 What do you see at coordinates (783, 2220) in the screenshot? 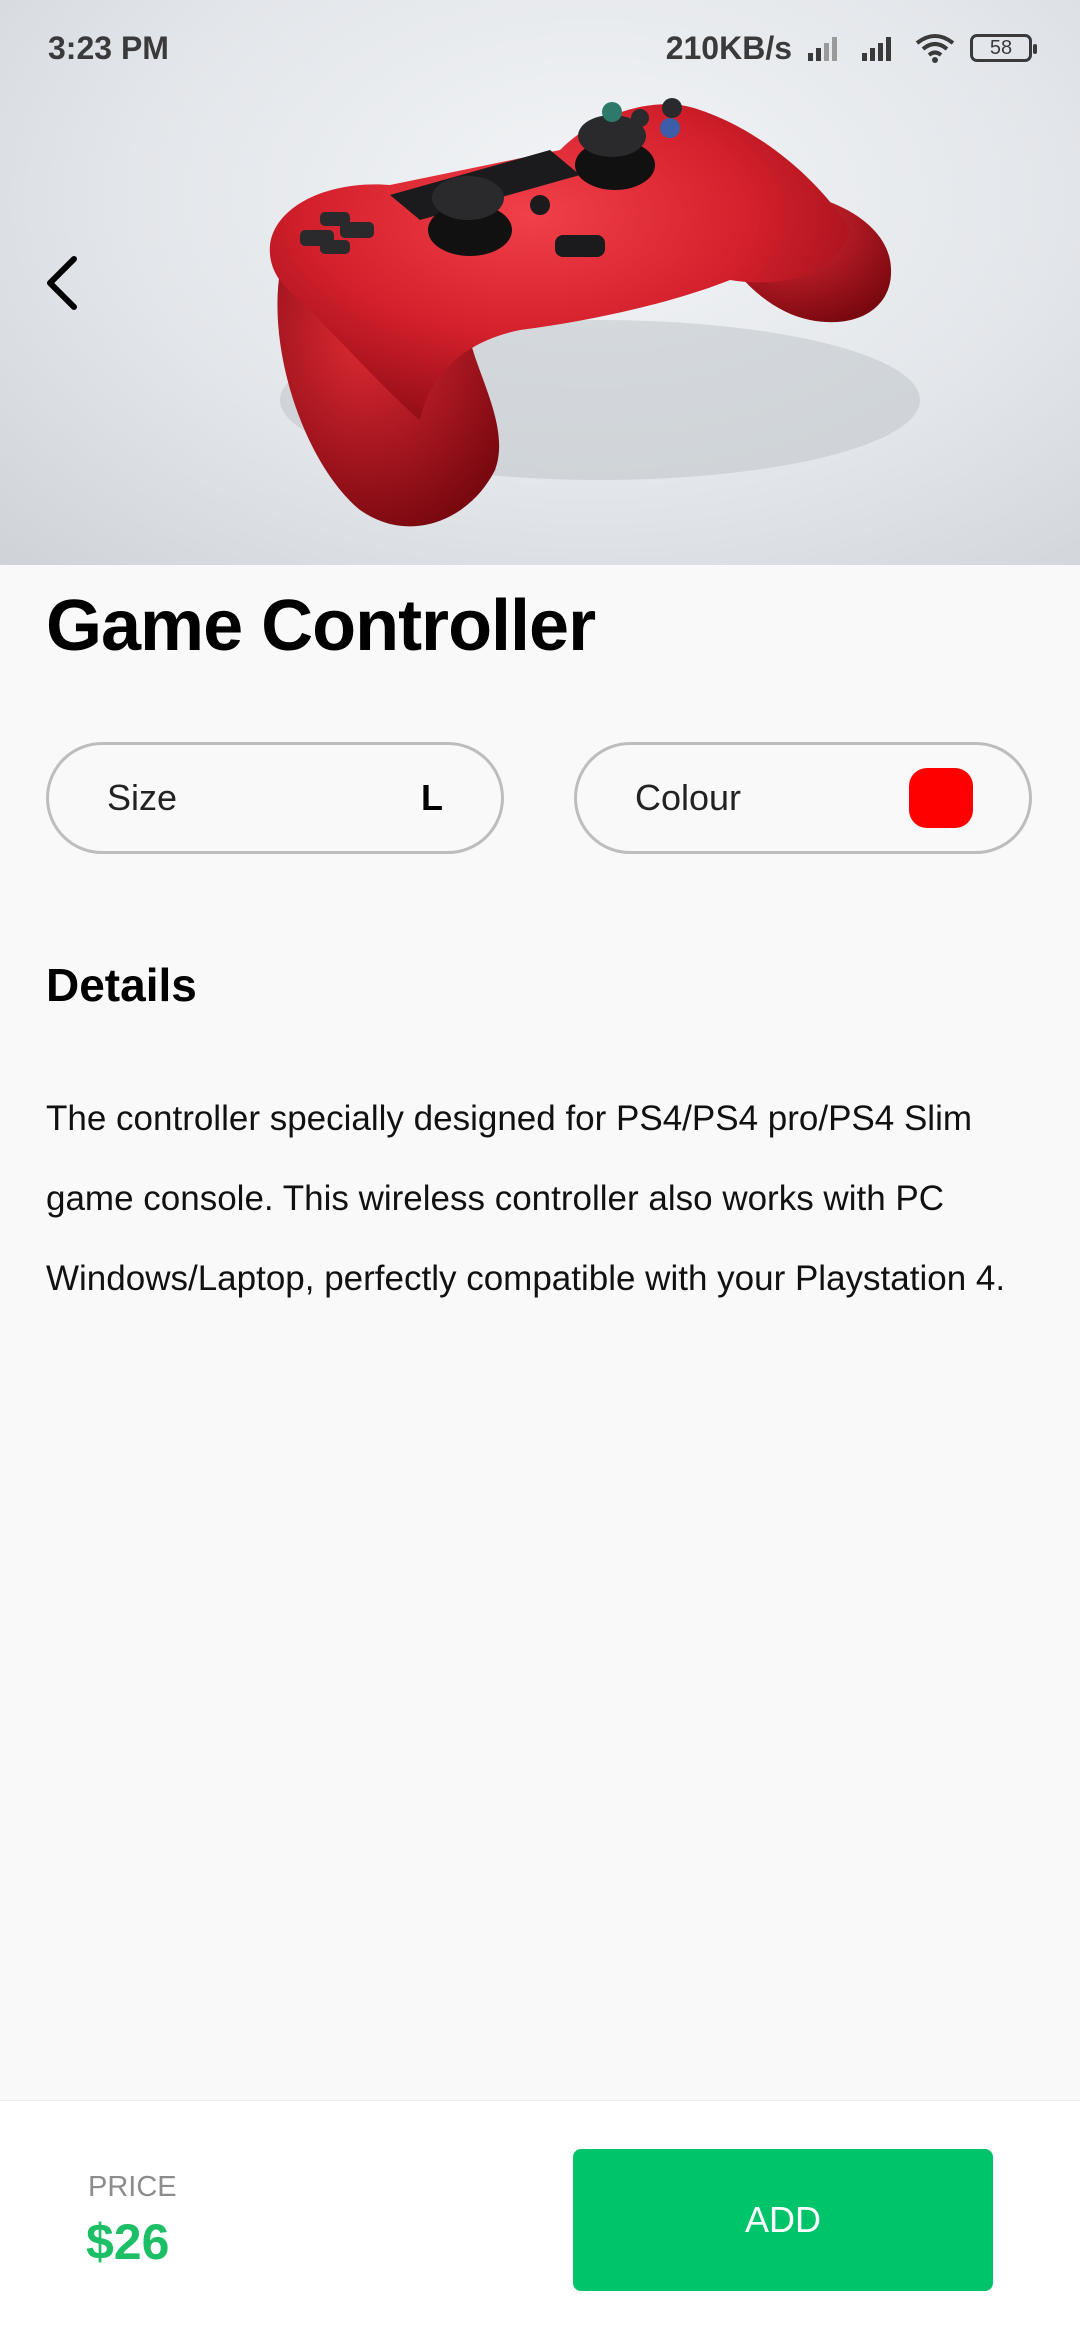
I see `add-button: ADD` at bounding box center [783, 2220].